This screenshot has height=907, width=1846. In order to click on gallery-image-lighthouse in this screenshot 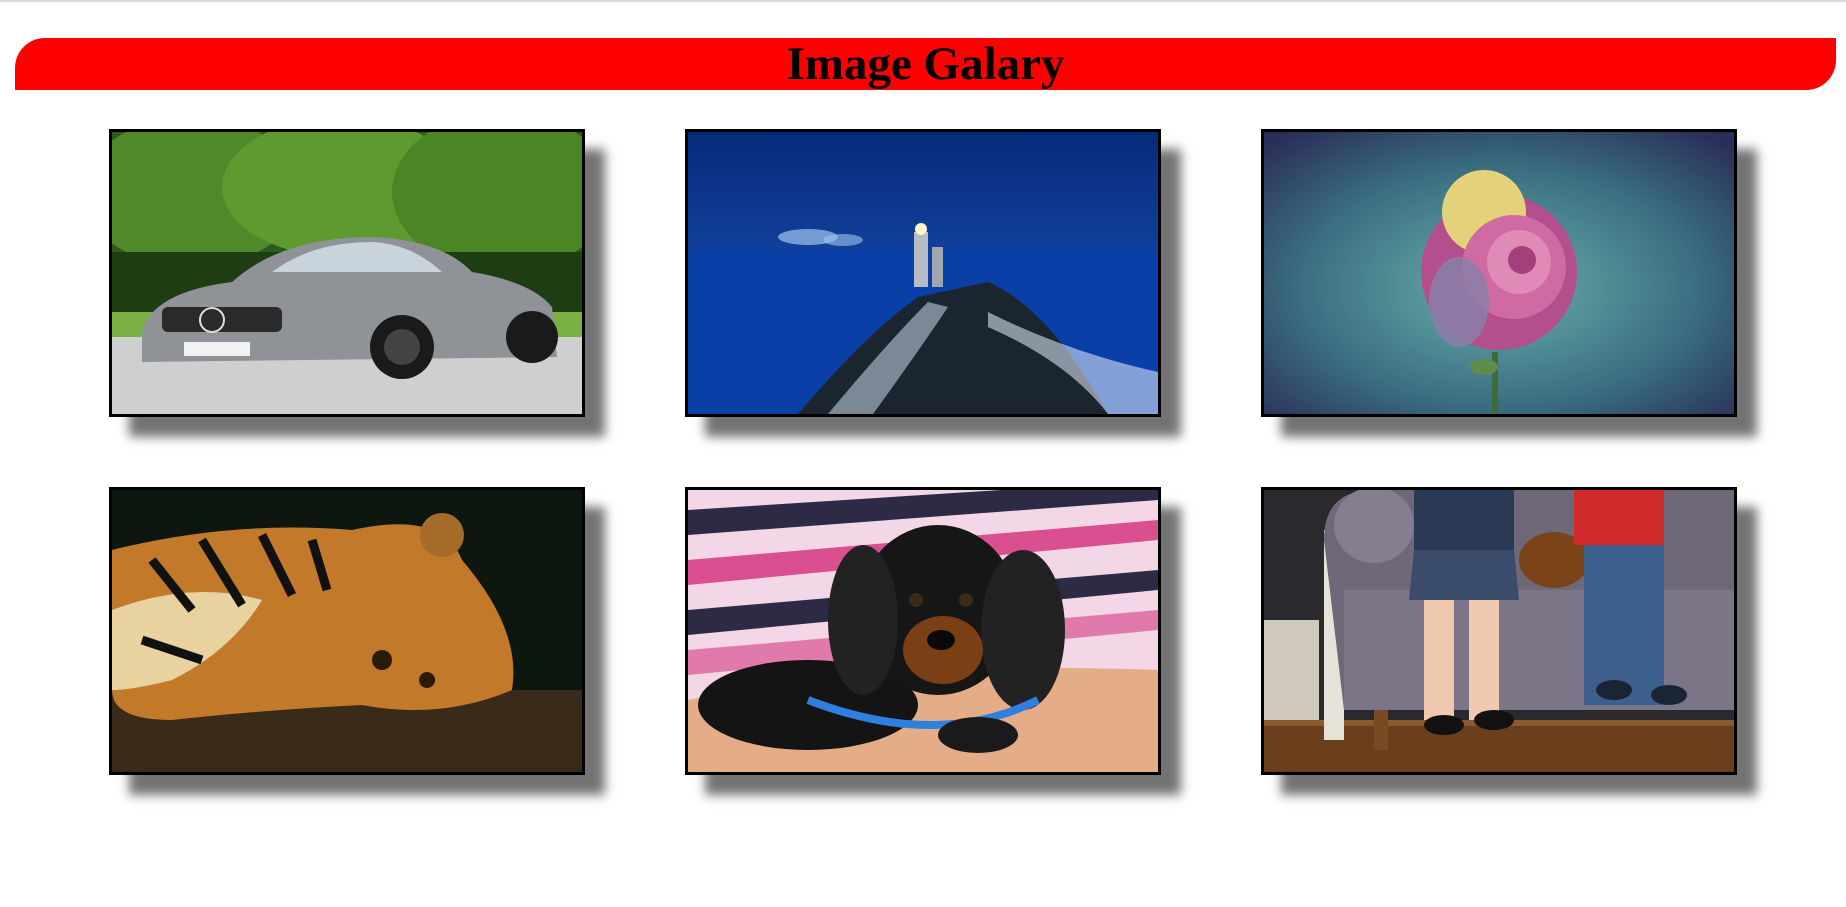, I will do `click(923, 273)`.